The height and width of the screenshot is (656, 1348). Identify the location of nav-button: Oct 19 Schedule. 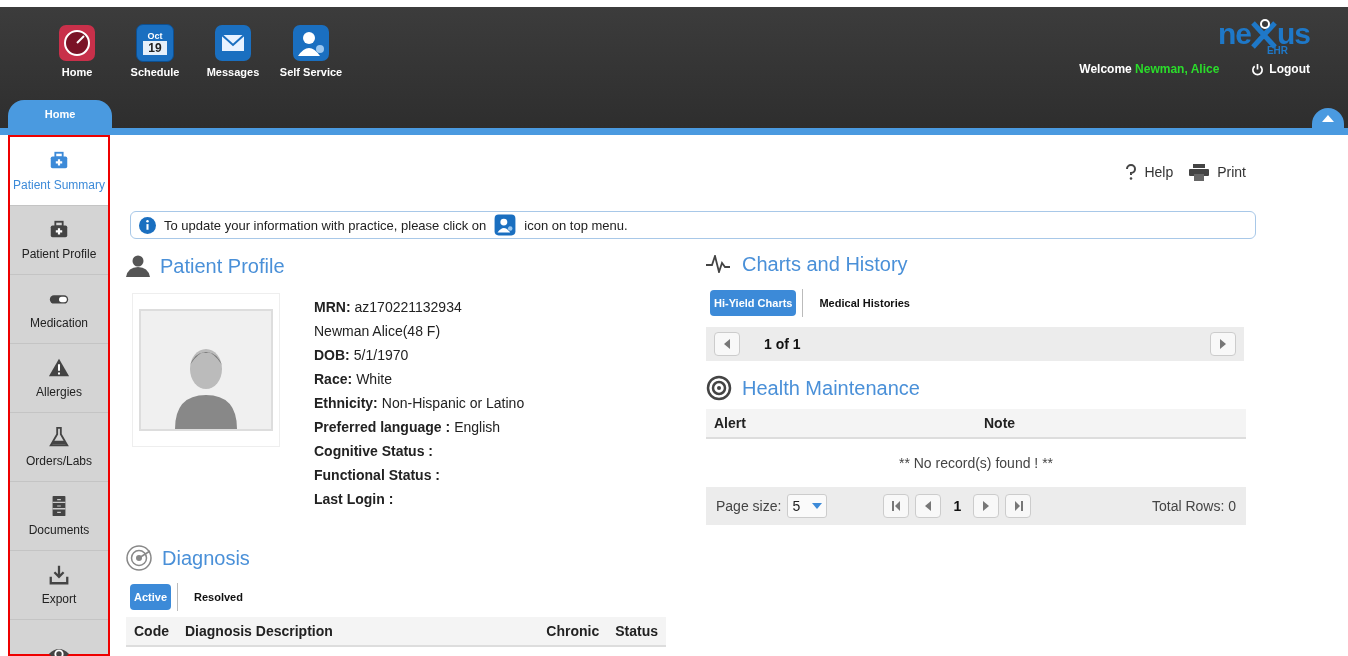
(155, 51).